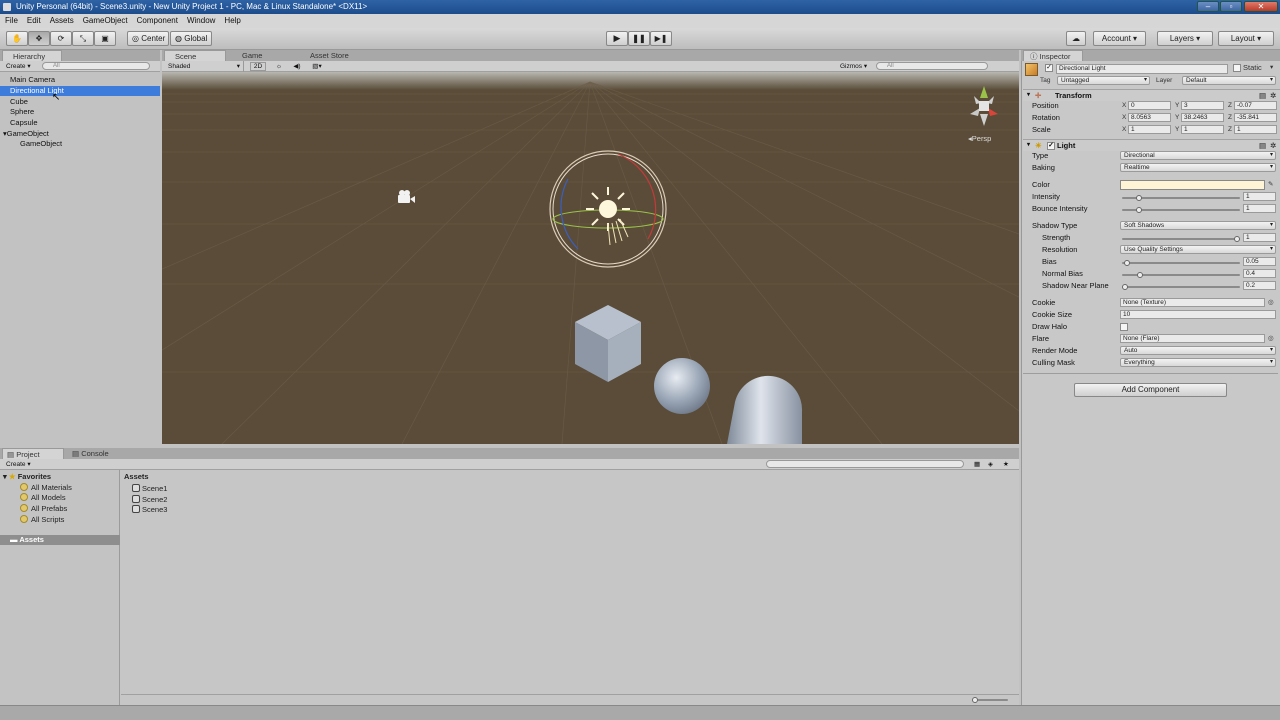 The image size is (1280, 720). I want to click on filter-type-icon: ▦, so click(977, 464).